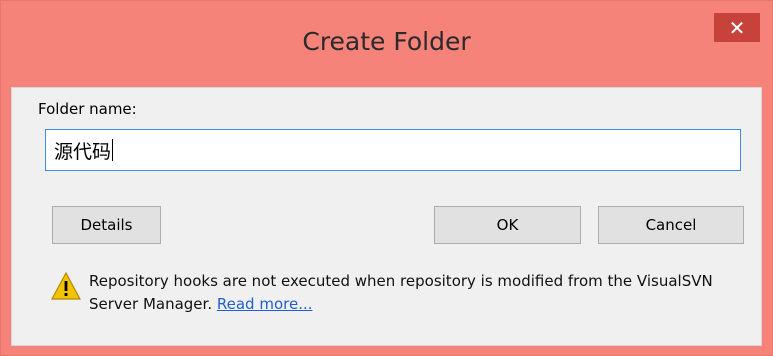  What do you see at coordinates (106, 225) in the screenshot?
I see `details-button: Details` at bounding box center [106, 225].